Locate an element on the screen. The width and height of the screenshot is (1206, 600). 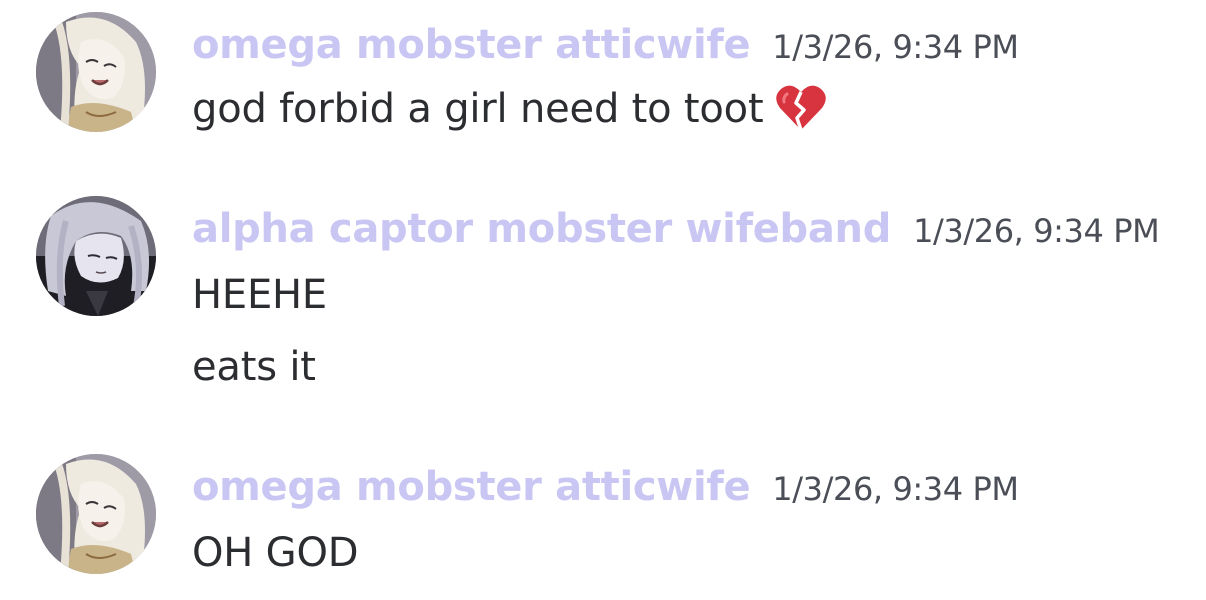
avatar-silver-hair-dark-icon is located at coordinates (96, 256).